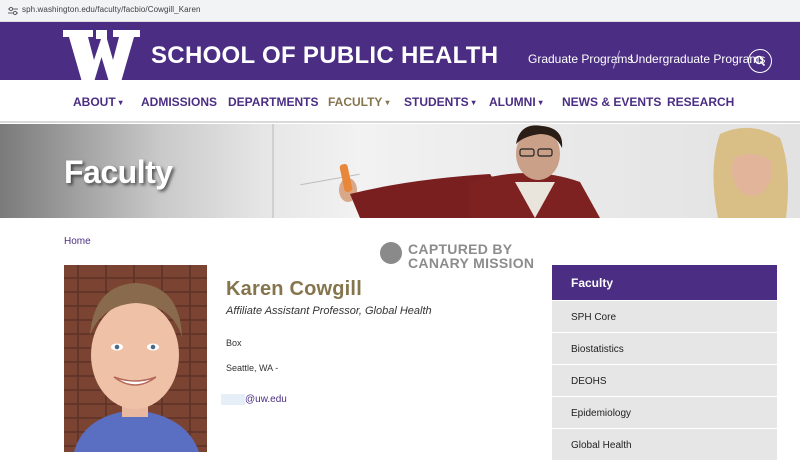  I want to click on watermark-line-2: CANARY MISSION, so click(471, 263).